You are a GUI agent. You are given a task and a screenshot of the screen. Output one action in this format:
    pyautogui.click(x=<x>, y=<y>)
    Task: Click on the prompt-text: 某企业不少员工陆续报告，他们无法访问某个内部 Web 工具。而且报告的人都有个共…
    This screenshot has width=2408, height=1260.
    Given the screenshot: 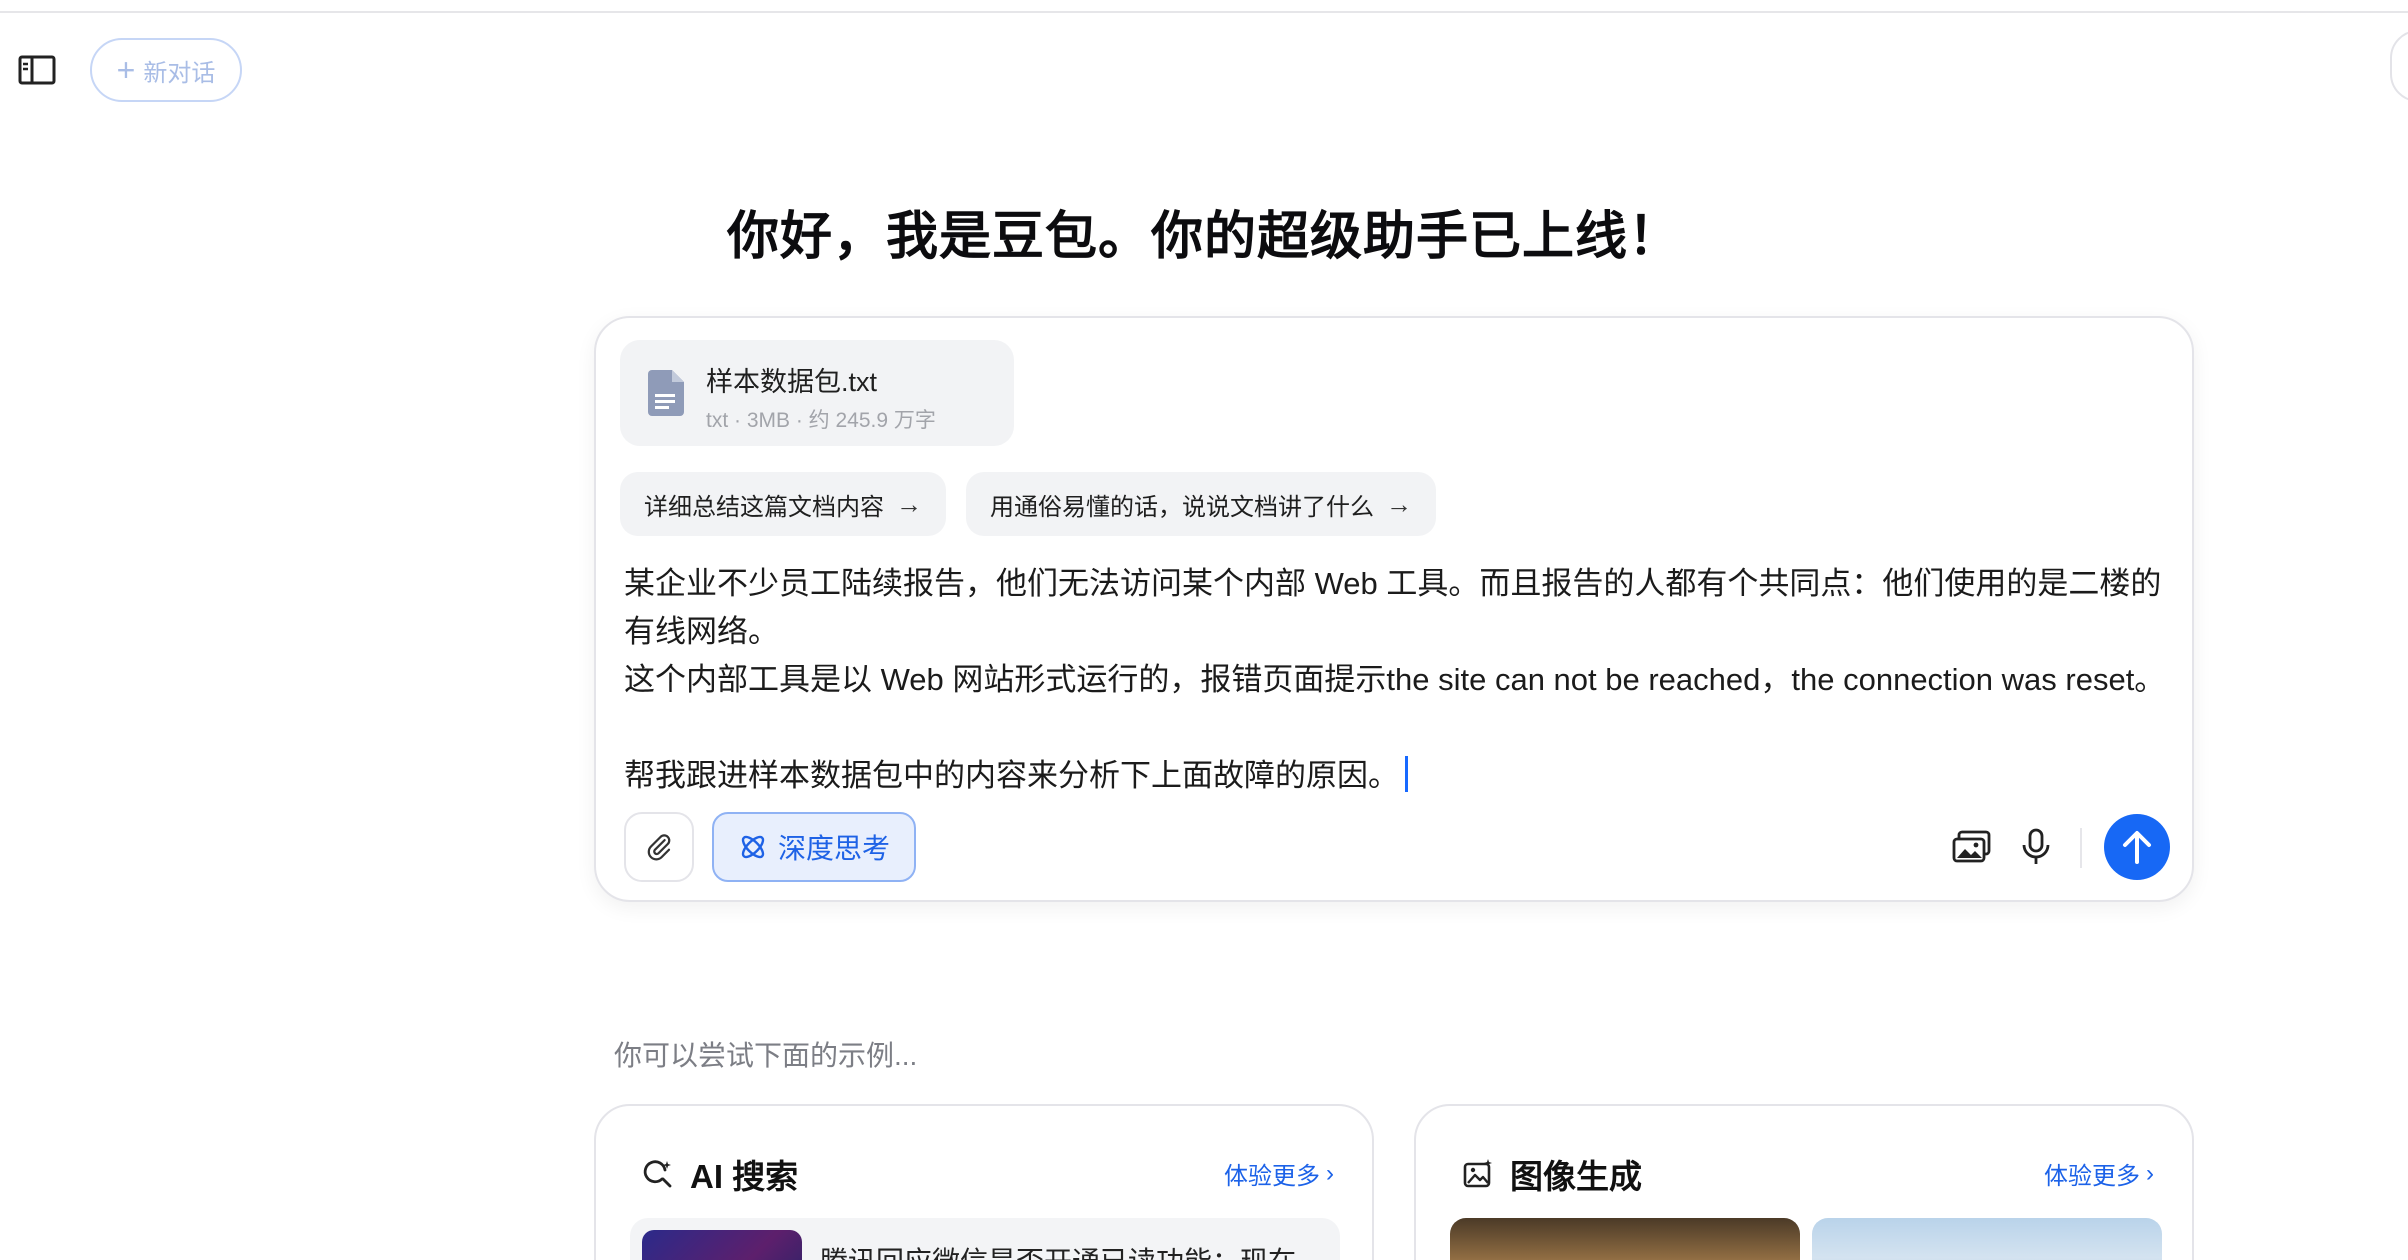 What is the action you would take?
    pyautogui.click(x=1395, y=679)
    